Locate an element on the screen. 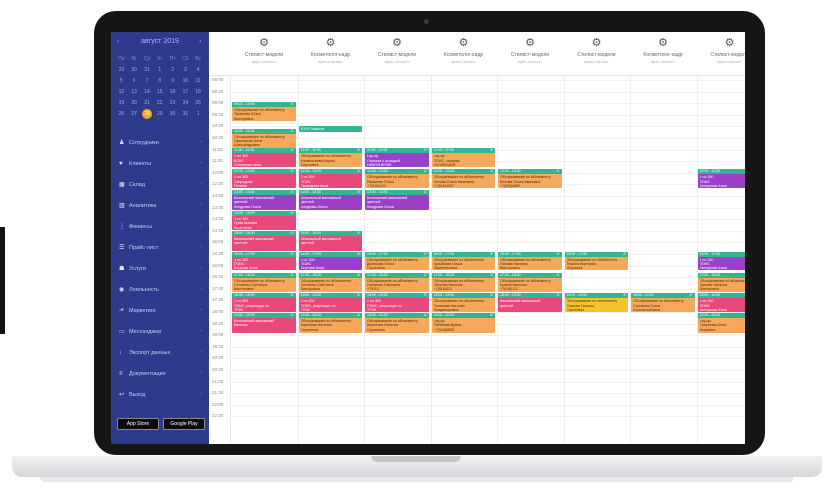 The image size is (834, 487). calendar-day: 5 is located at coordinates (121, 81).